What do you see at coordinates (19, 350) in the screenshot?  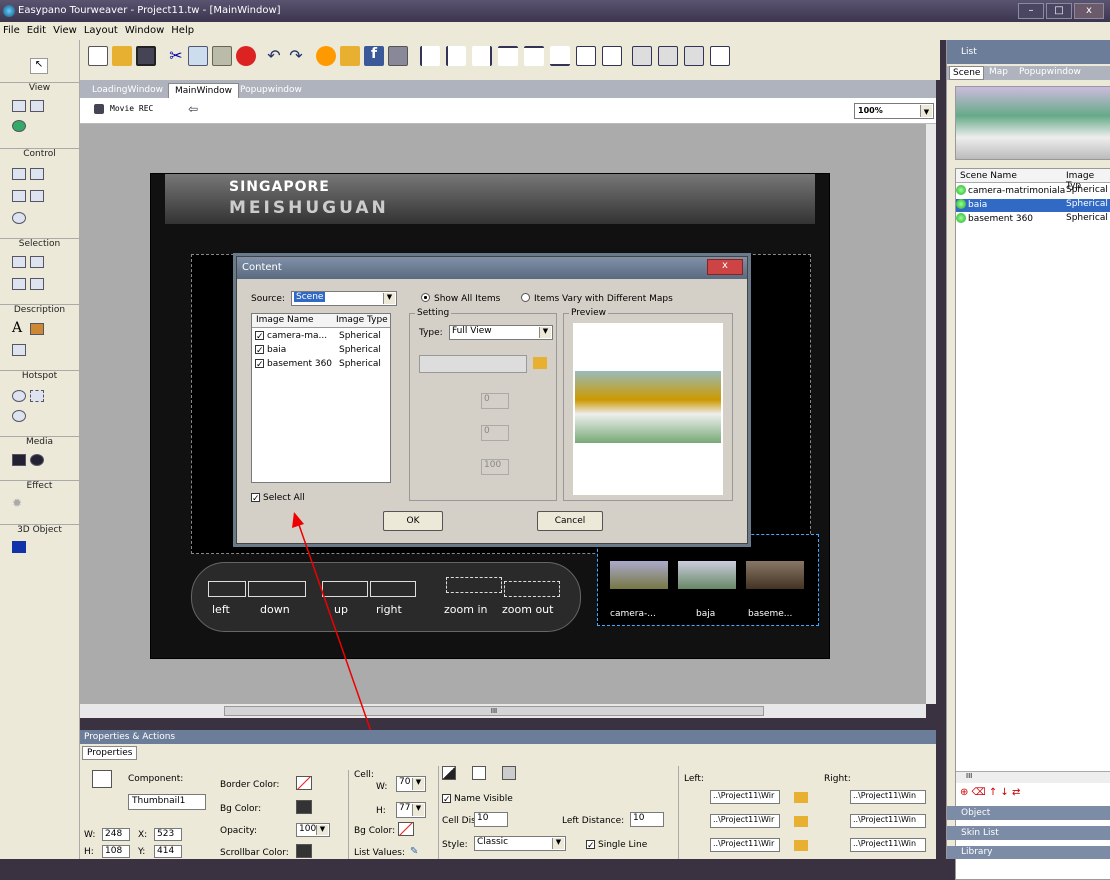 I see `textbox-tool-icon` at bounding box center [19, 350].